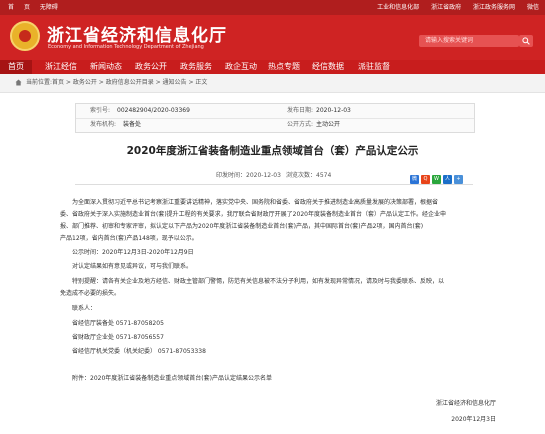 This screenshot has height=434, width=545. Describe the element at coordinates (272, 151) in the screenshot. I see `document-title: 2020年度浙江省装备制造业重点领域首台（套）产品认定公示` at that location.